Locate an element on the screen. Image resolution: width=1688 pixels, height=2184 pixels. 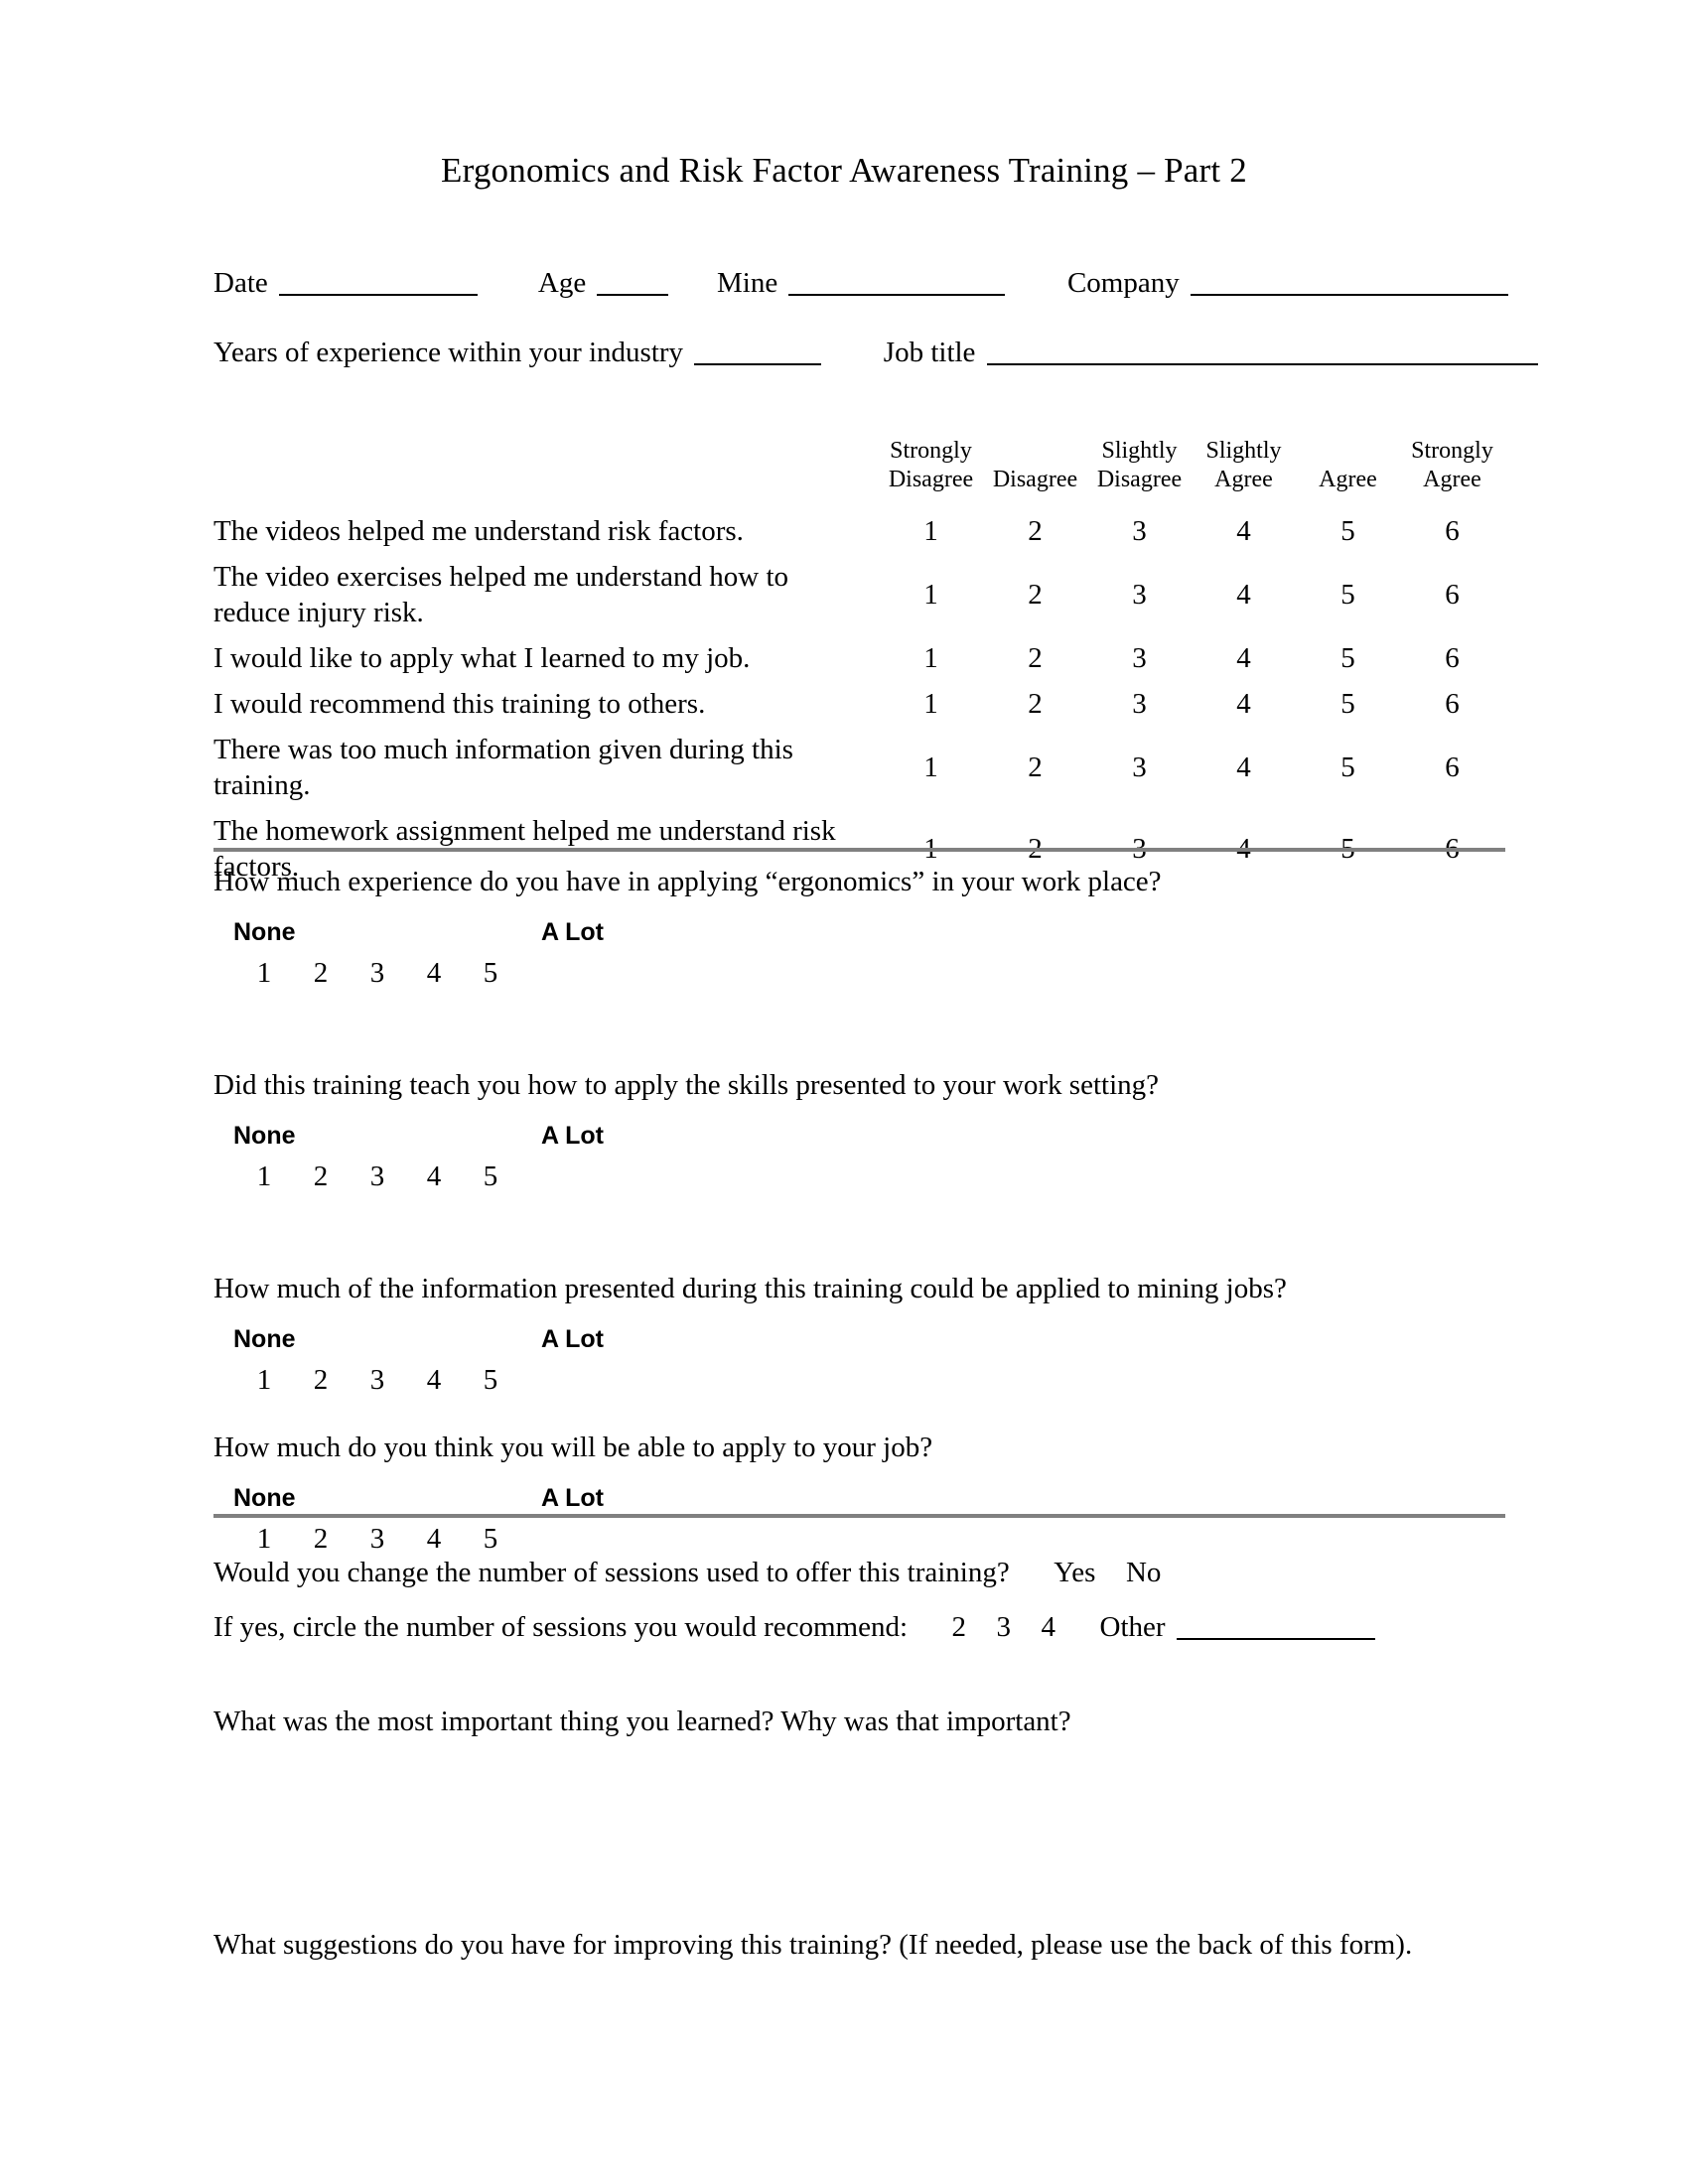
sessions-option-2: 2 is located at coordinates (959, 1627).